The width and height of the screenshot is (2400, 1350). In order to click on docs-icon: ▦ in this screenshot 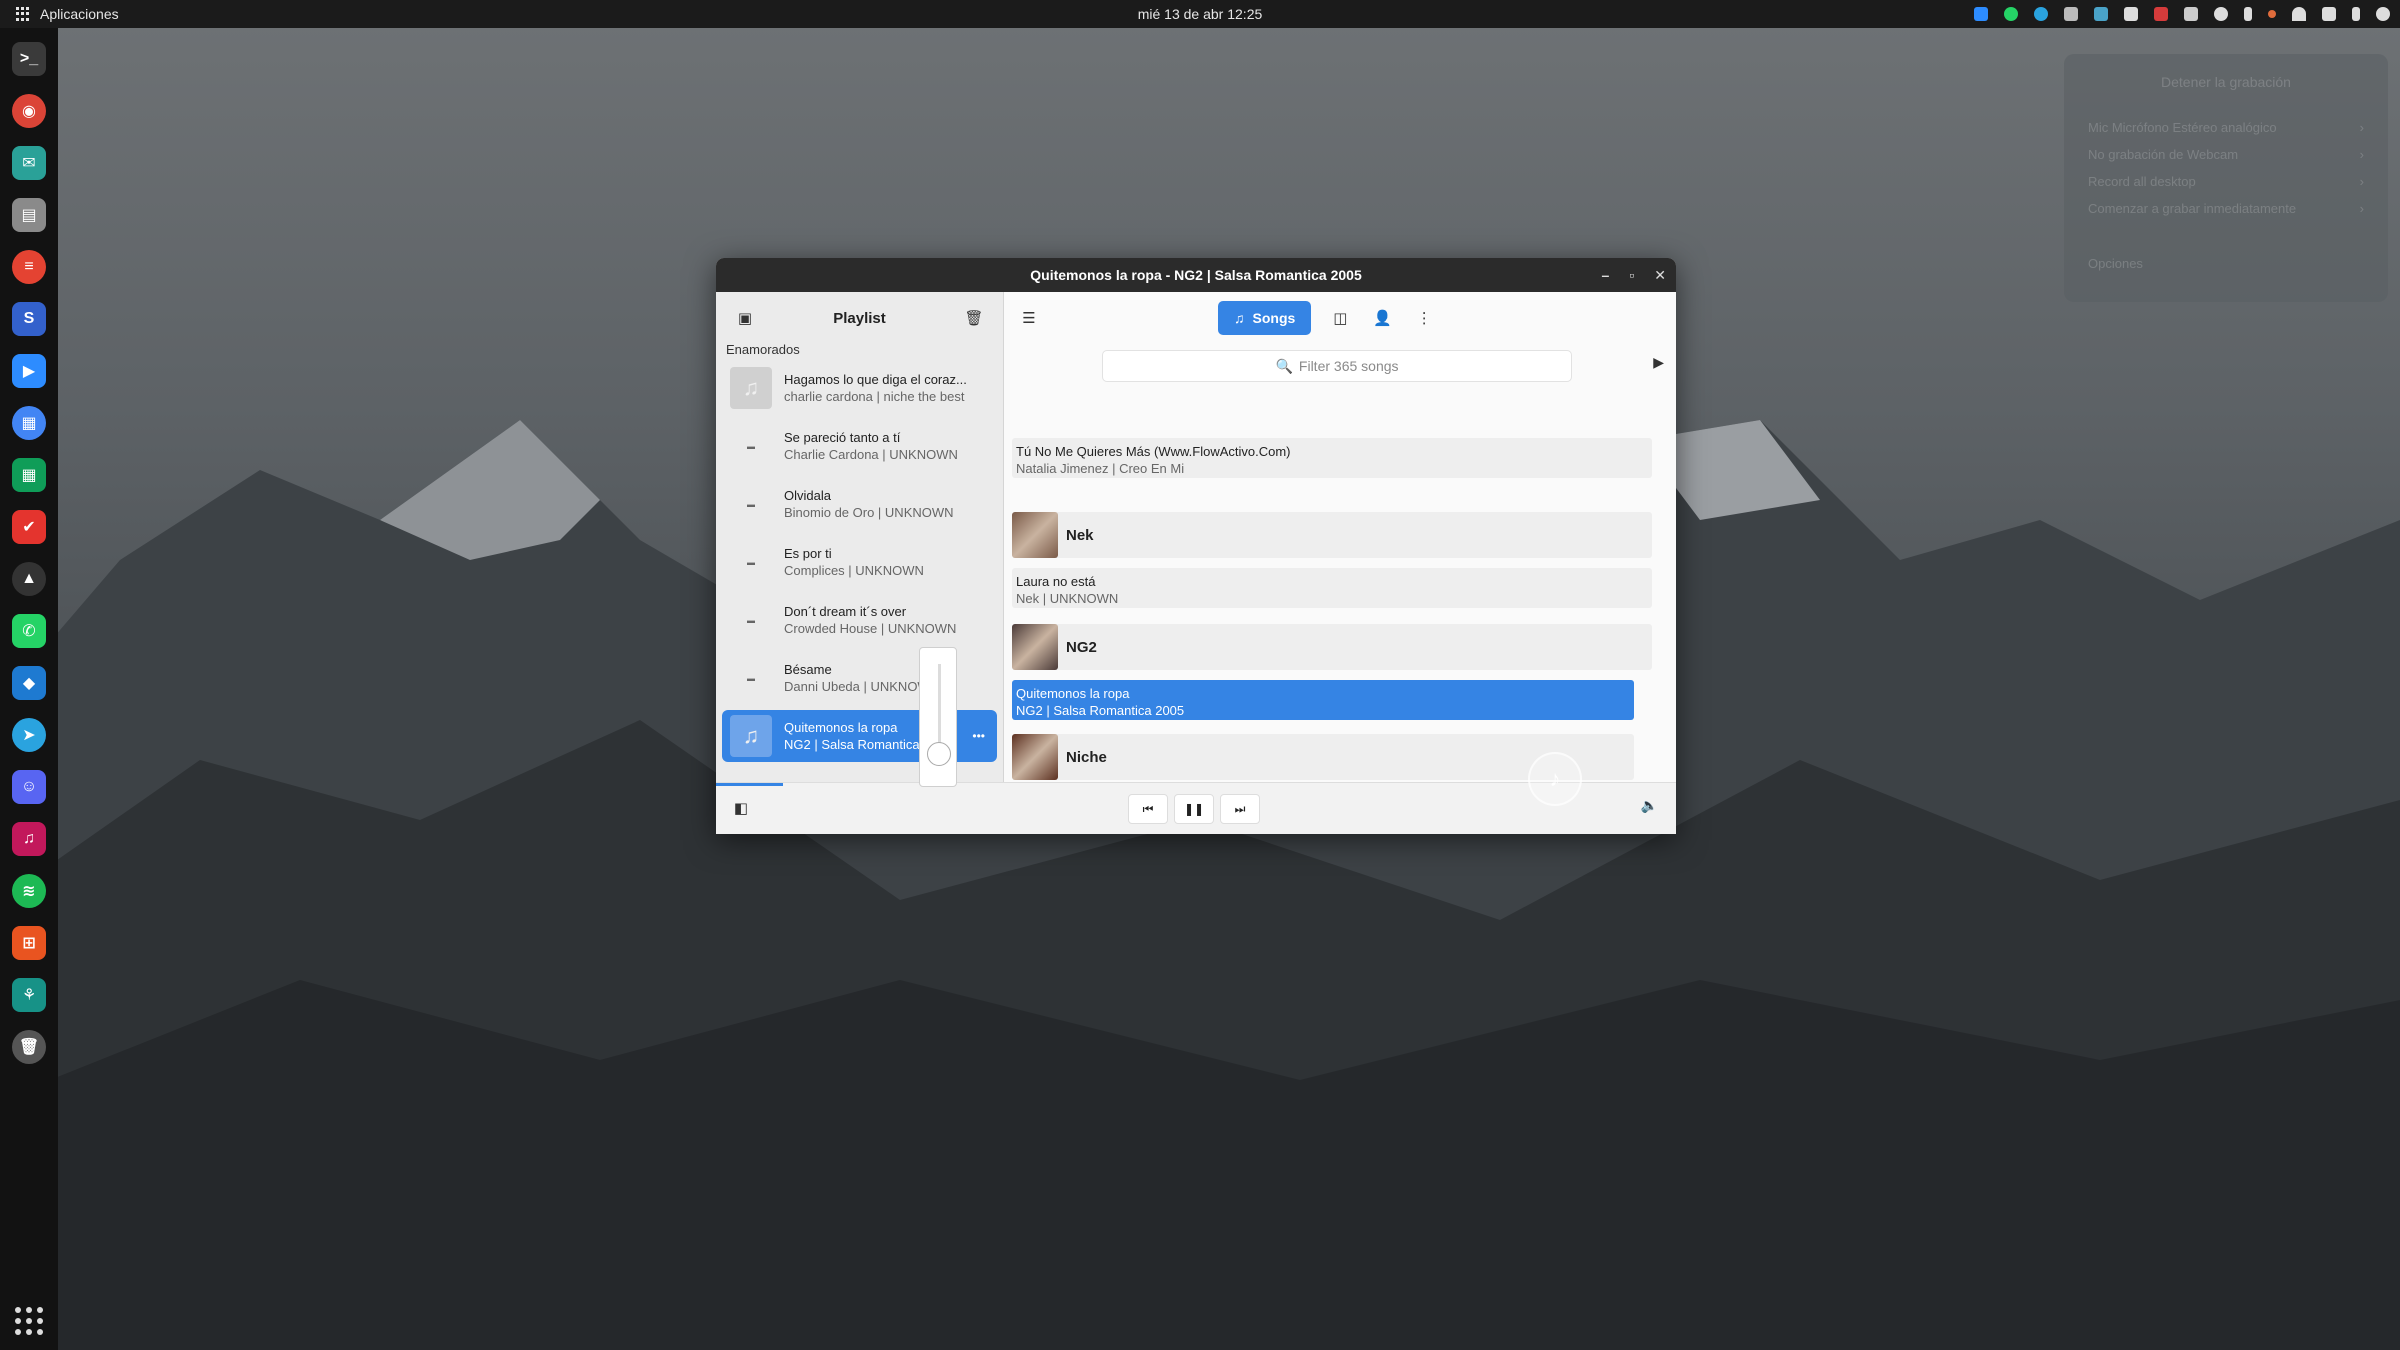, I will do `click(29, 423)`.